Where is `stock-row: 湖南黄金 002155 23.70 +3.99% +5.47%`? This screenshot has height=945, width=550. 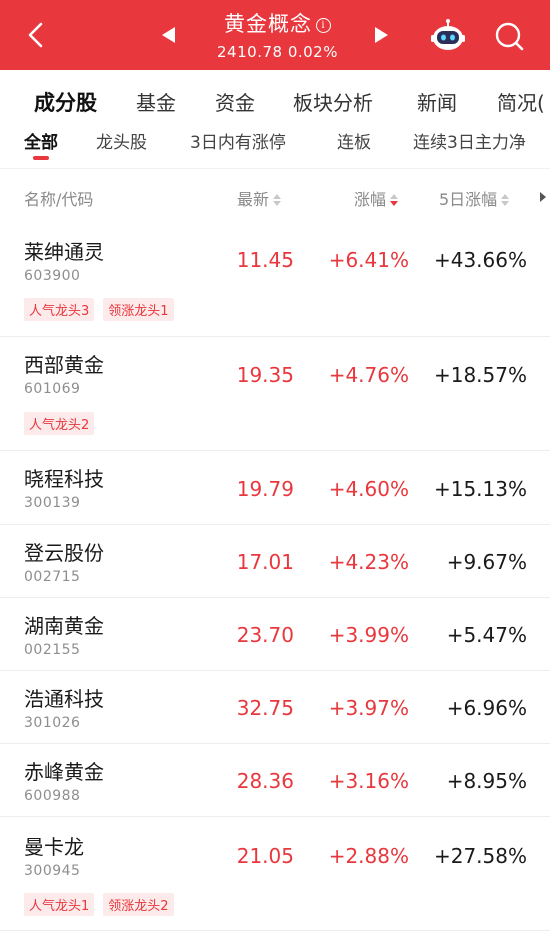
stock-row: 湖南黄金 002155 23.70 +3.99% +5.47% is located at coordinates (275, 634).